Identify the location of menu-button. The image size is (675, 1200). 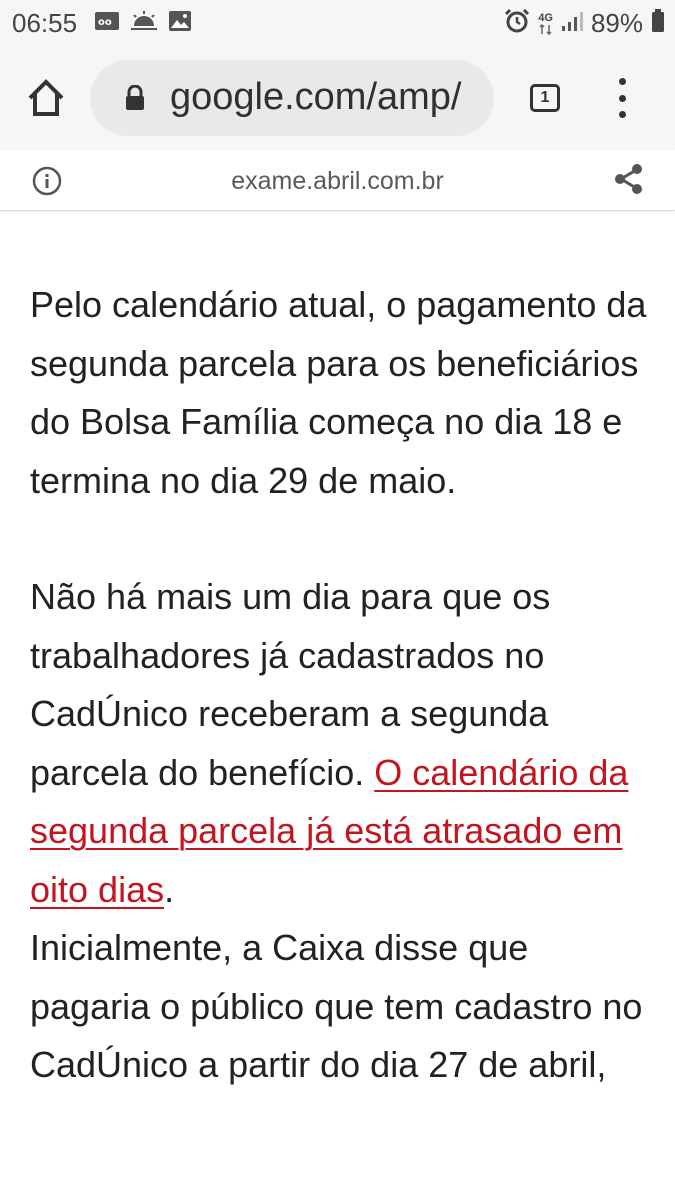
(622, 98).